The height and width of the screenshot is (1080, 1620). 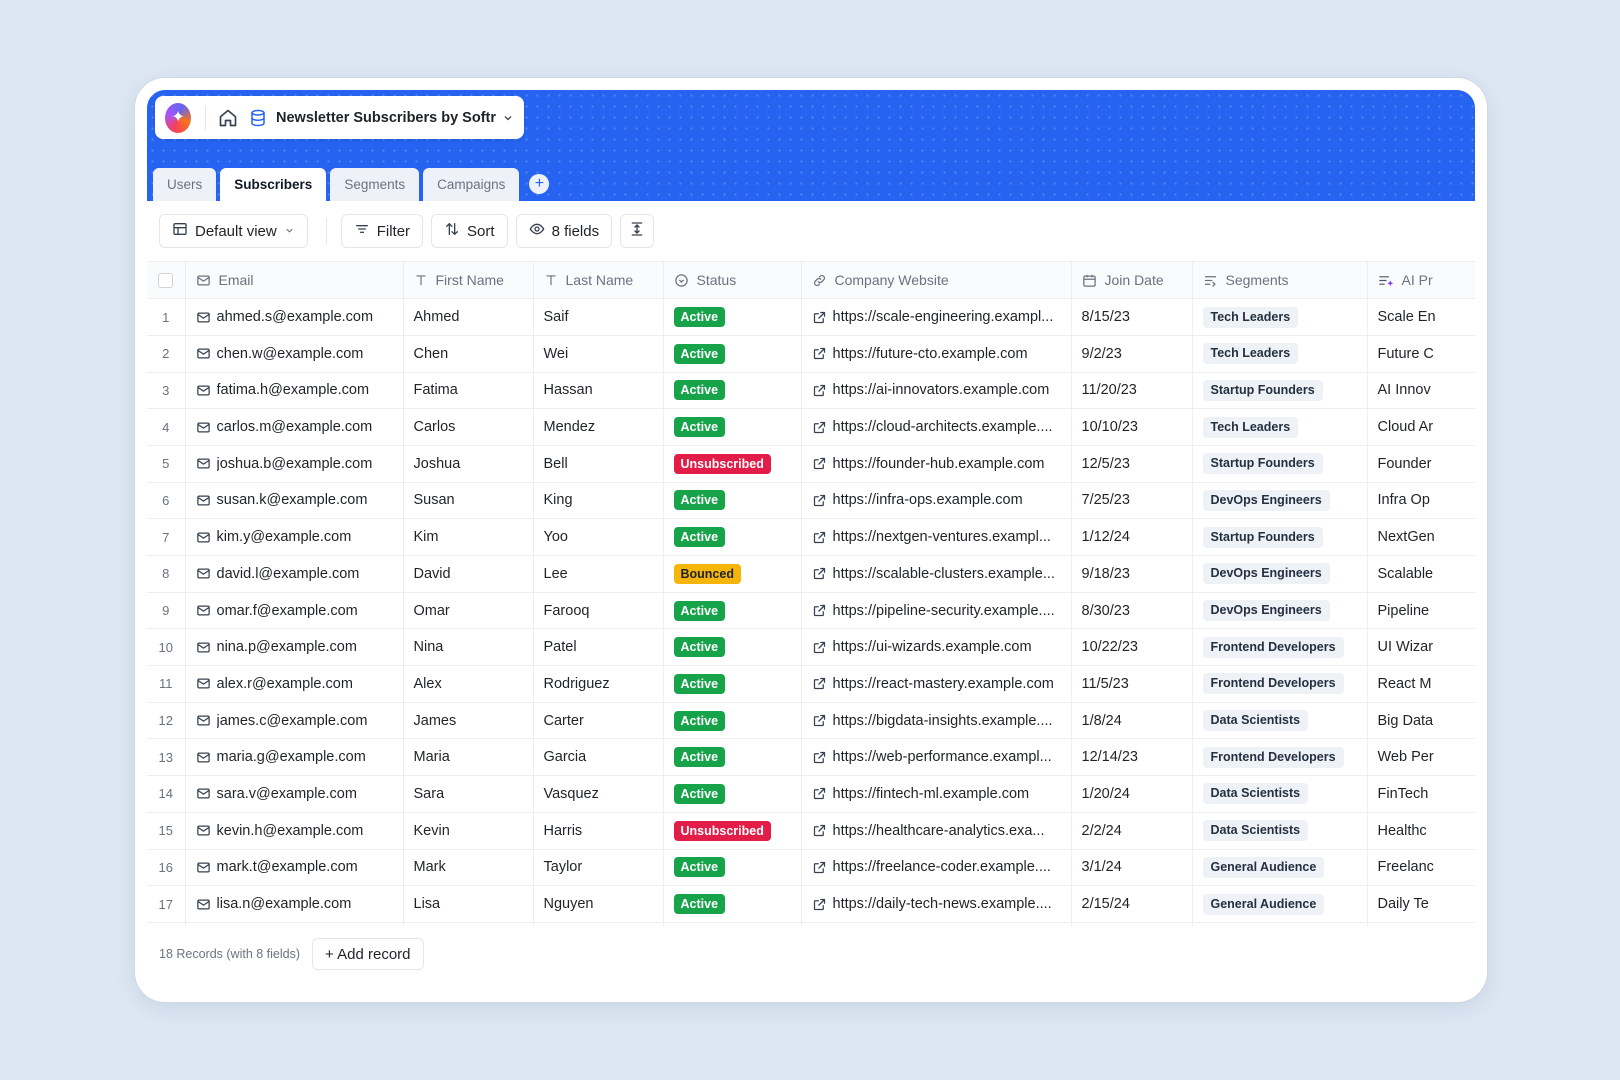 What do you see at coordinates (508, 118) in the screenshot?
I see `chevron-down-icon` at bounding box center [508, 118].